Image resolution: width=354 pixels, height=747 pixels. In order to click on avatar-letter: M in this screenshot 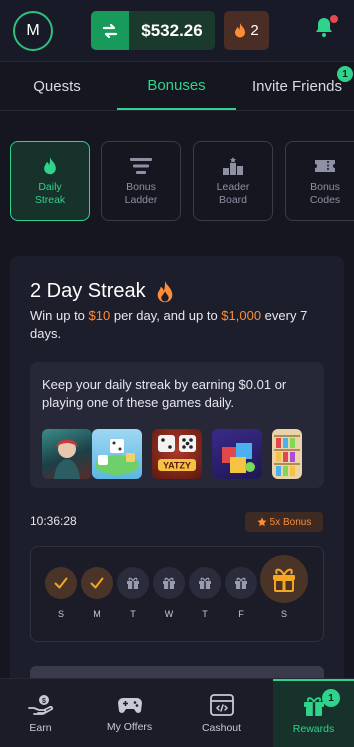, I will do `click(33, 30)`.